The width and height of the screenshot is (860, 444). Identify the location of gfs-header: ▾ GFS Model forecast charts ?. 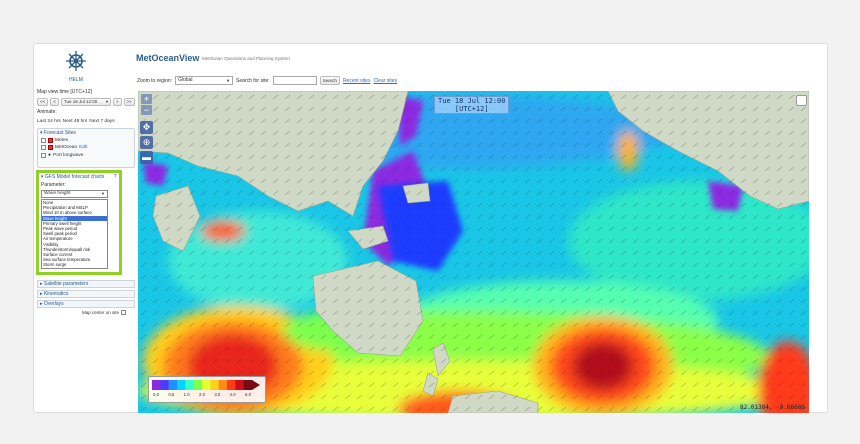
(79, 177).